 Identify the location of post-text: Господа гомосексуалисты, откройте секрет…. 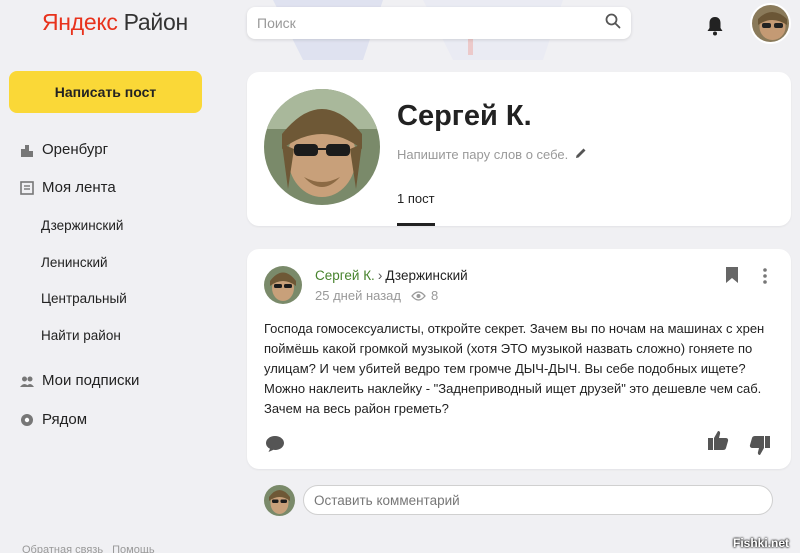
(514, 368).